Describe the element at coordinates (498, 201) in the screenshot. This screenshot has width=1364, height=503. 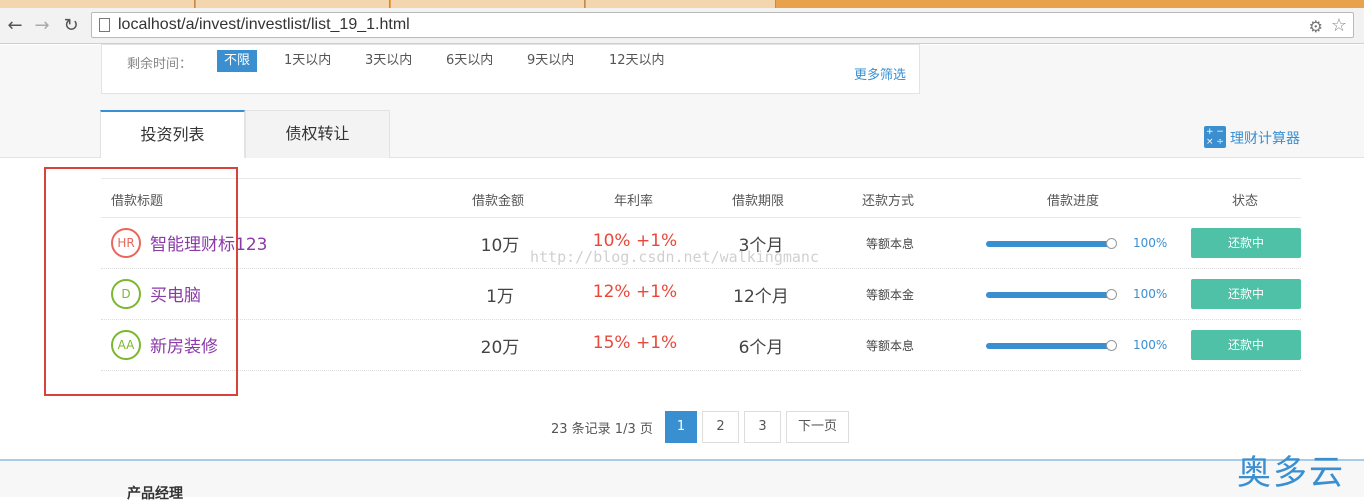
I see `header-amount: 借款金额` at that location.